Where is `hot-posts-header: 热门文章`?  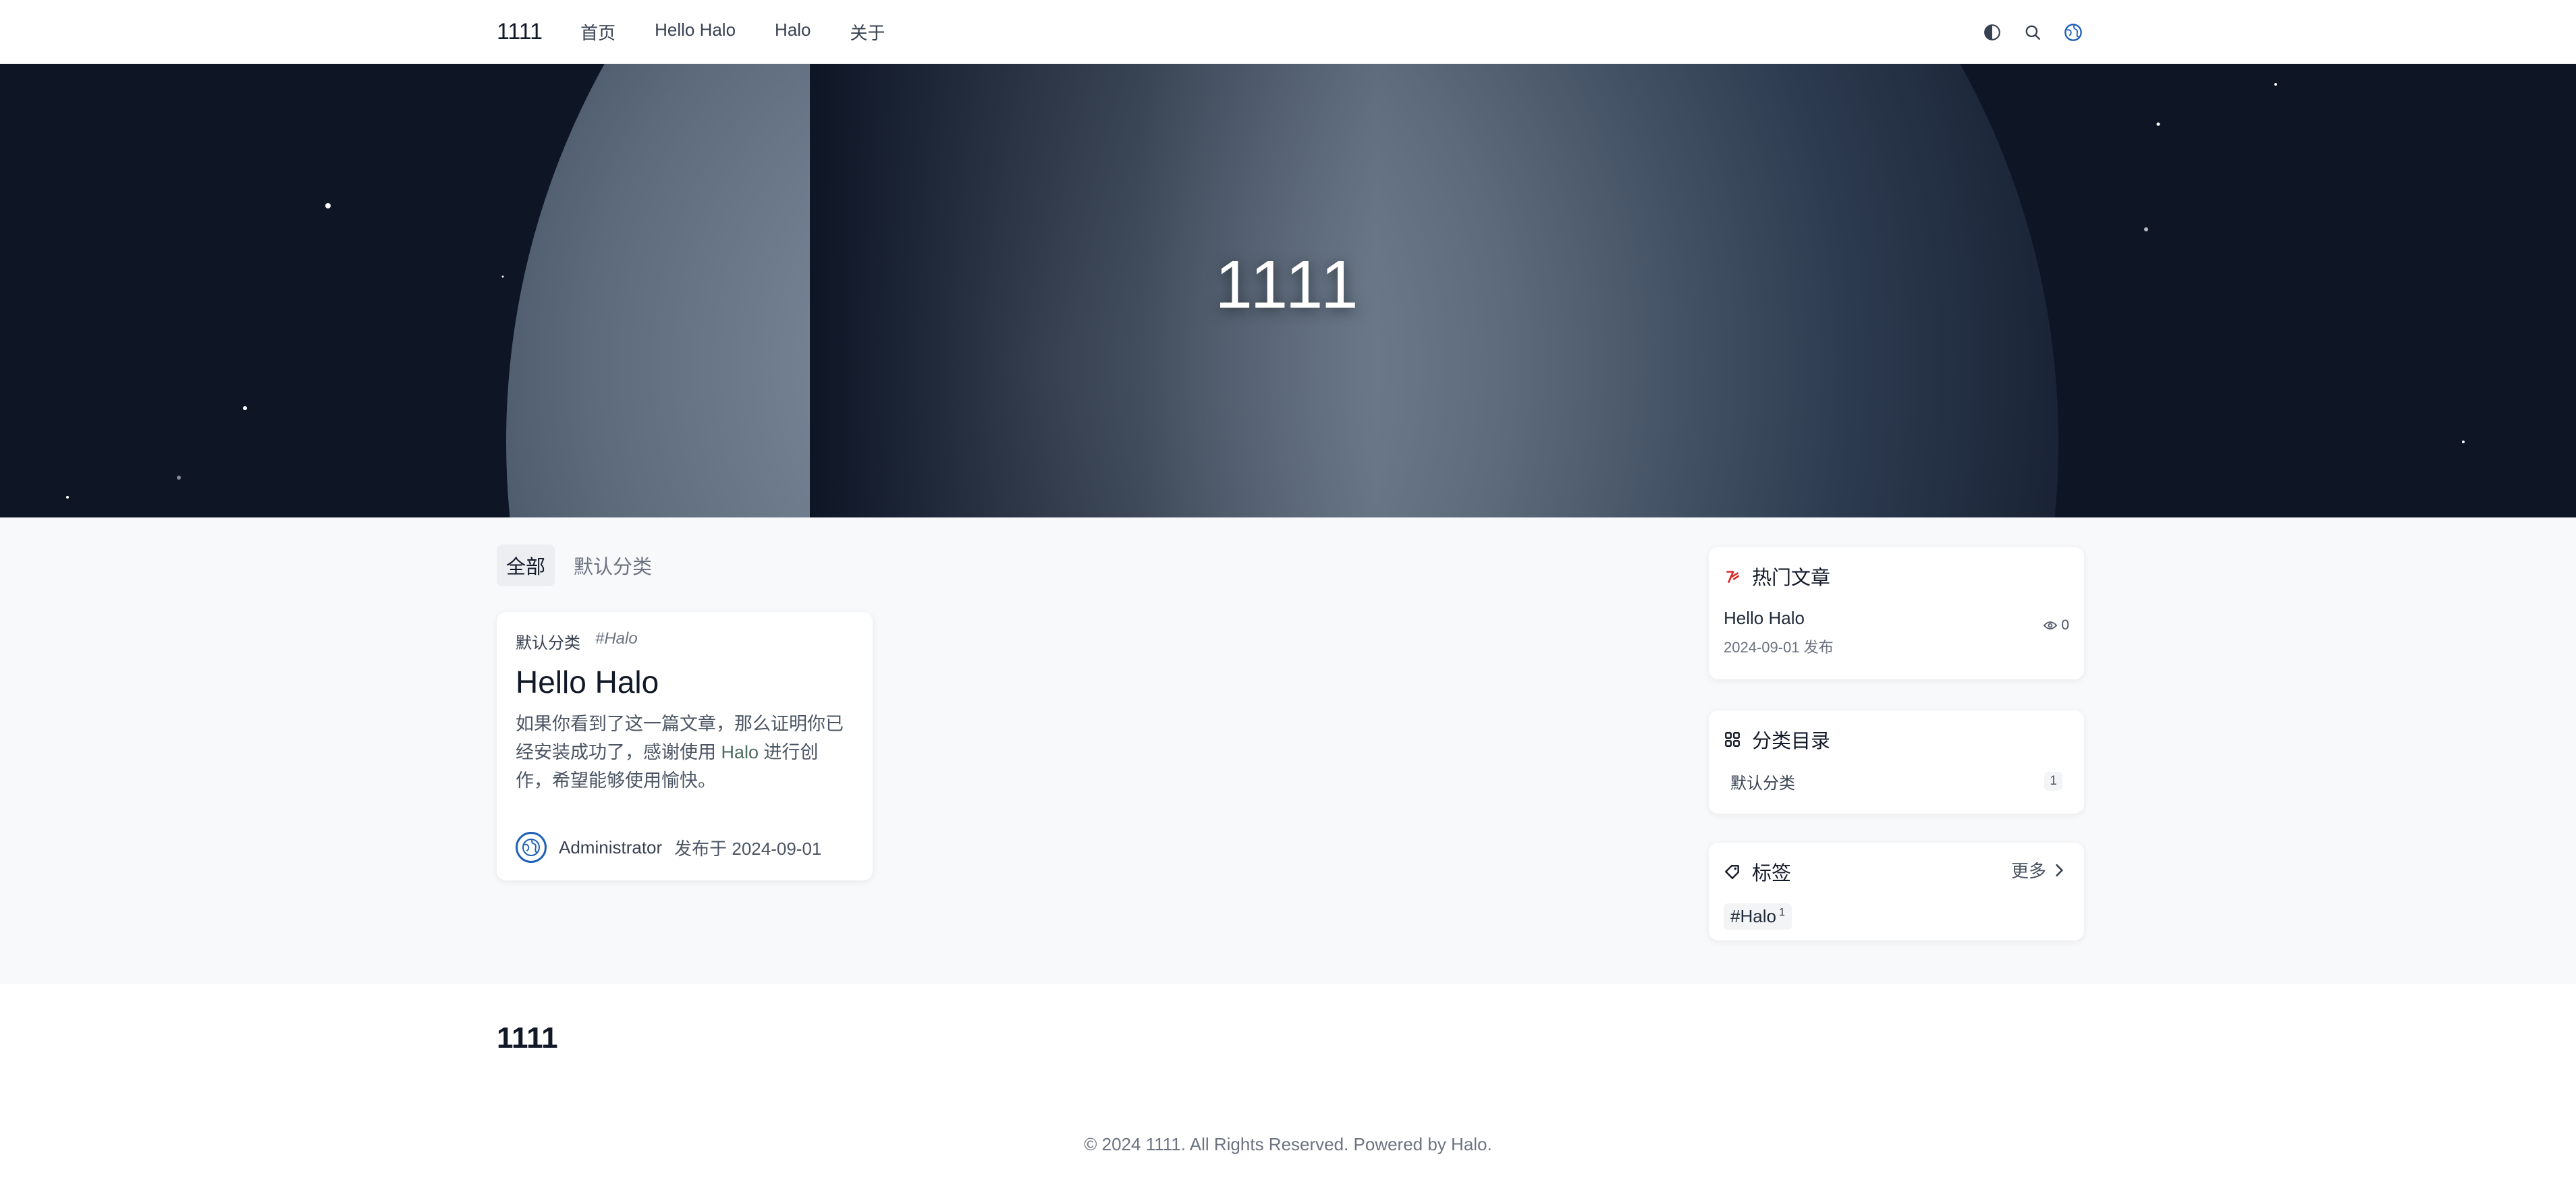 hot-posts-header: 热门文章 is located at coordinates (1777, 576).